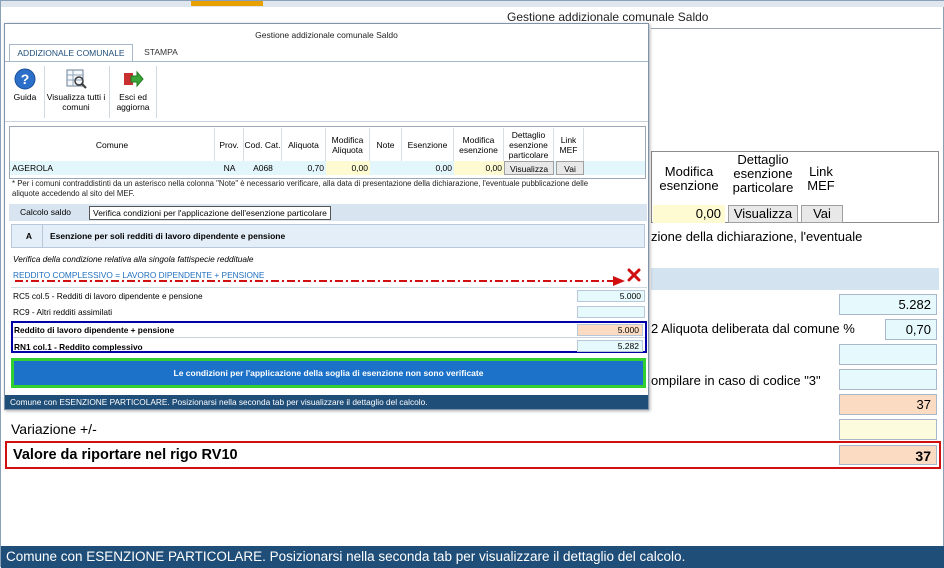 This screenshot has height=568, width=944. What do you see at coordinates (428, 144) in the screenshot?
I see `grid-header-esenzione: Esenzione` at bounding box center [428, 144].